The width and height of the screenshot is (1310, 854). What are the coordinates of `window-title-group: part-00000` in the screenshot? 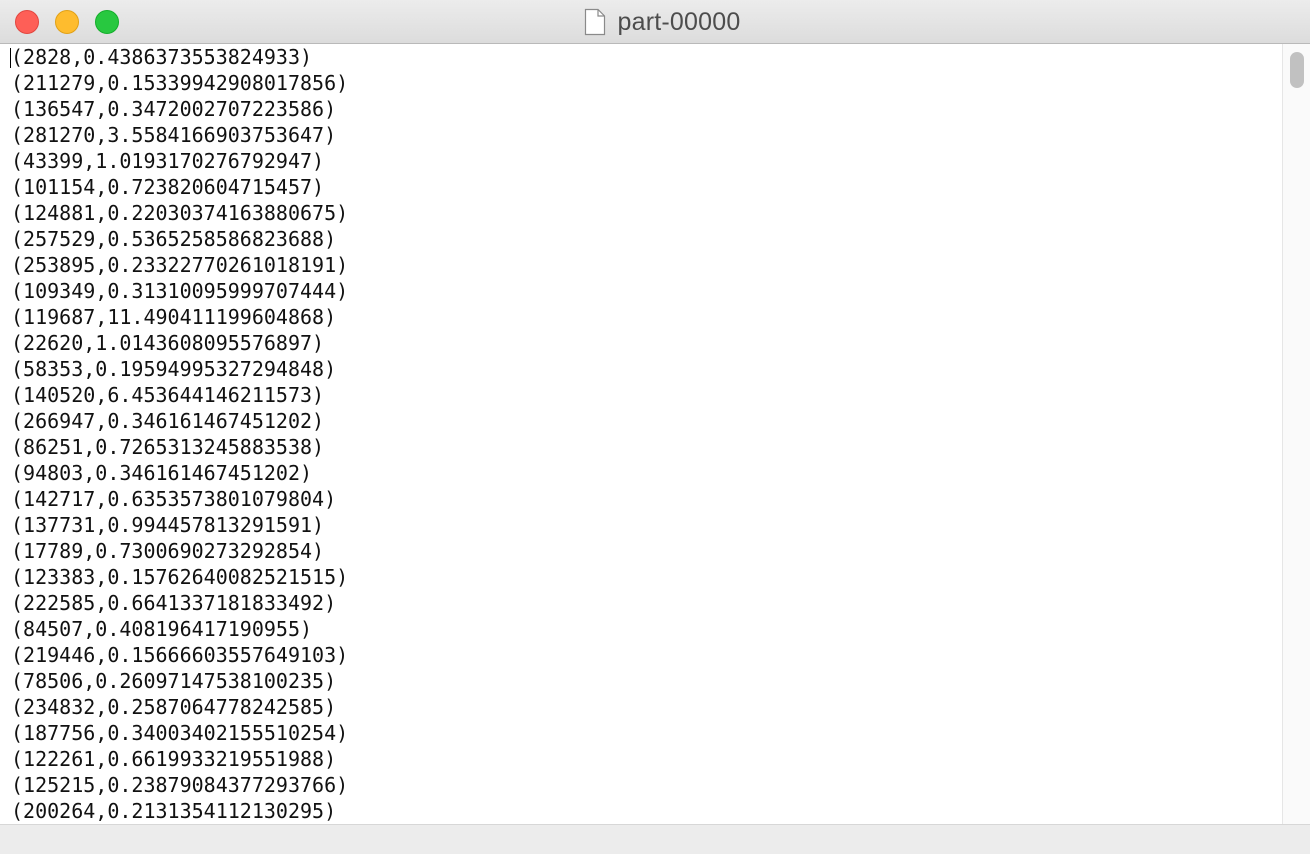 It's located at (655, 22).